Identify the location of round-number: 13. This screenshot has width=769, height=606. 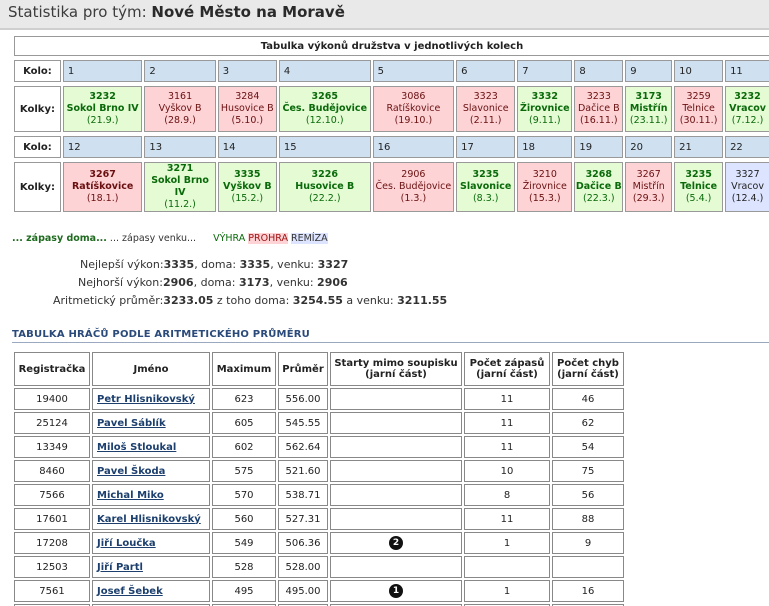
(180, 147).